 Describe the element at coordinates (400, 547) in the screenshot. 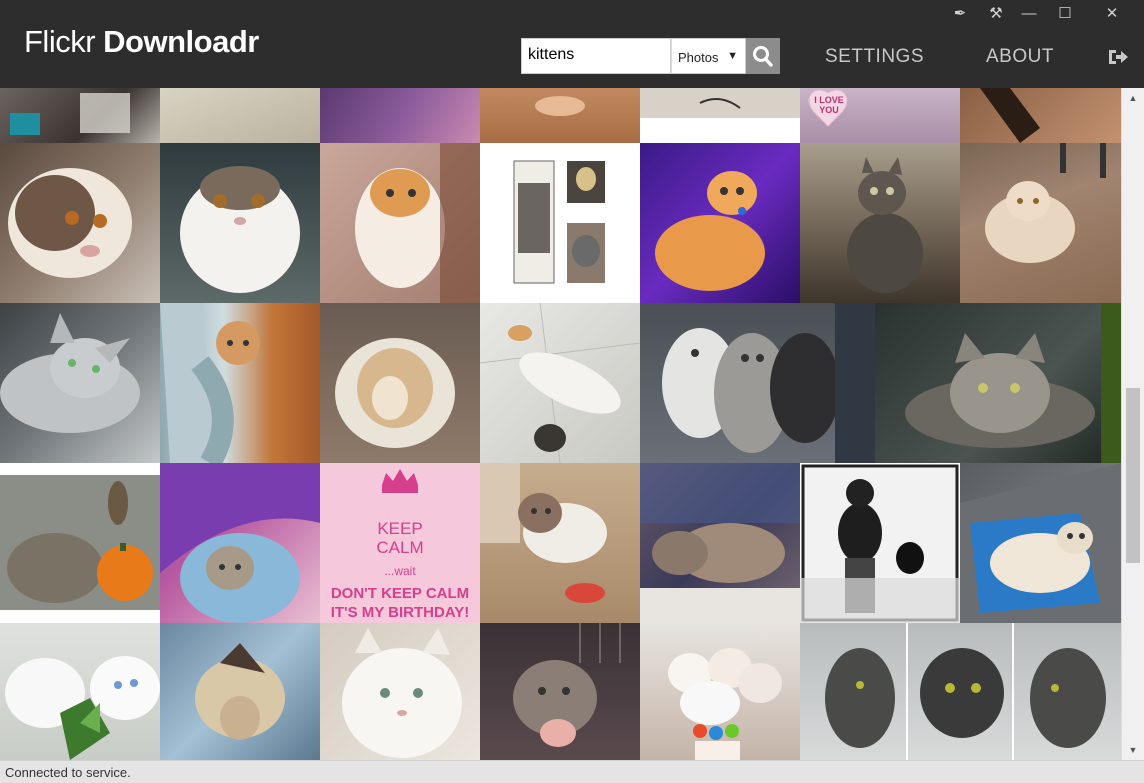

I see `keep-calm-line: CALM` at that location.